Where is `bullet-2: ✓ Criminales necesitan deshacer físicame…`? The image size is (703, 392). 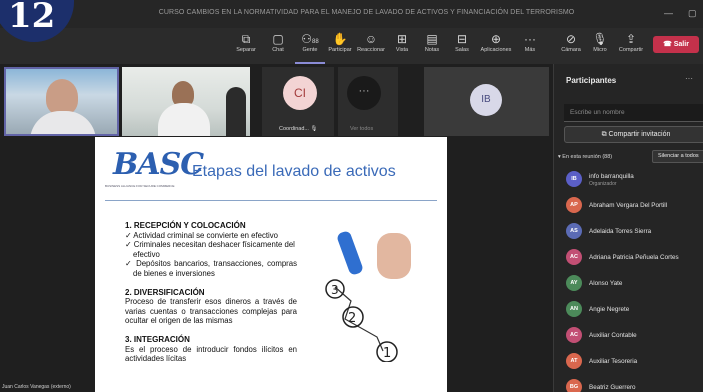
bullet-2: ✓ Criminales necesitan deshacer físicame… is located at coordinates (210, 249).